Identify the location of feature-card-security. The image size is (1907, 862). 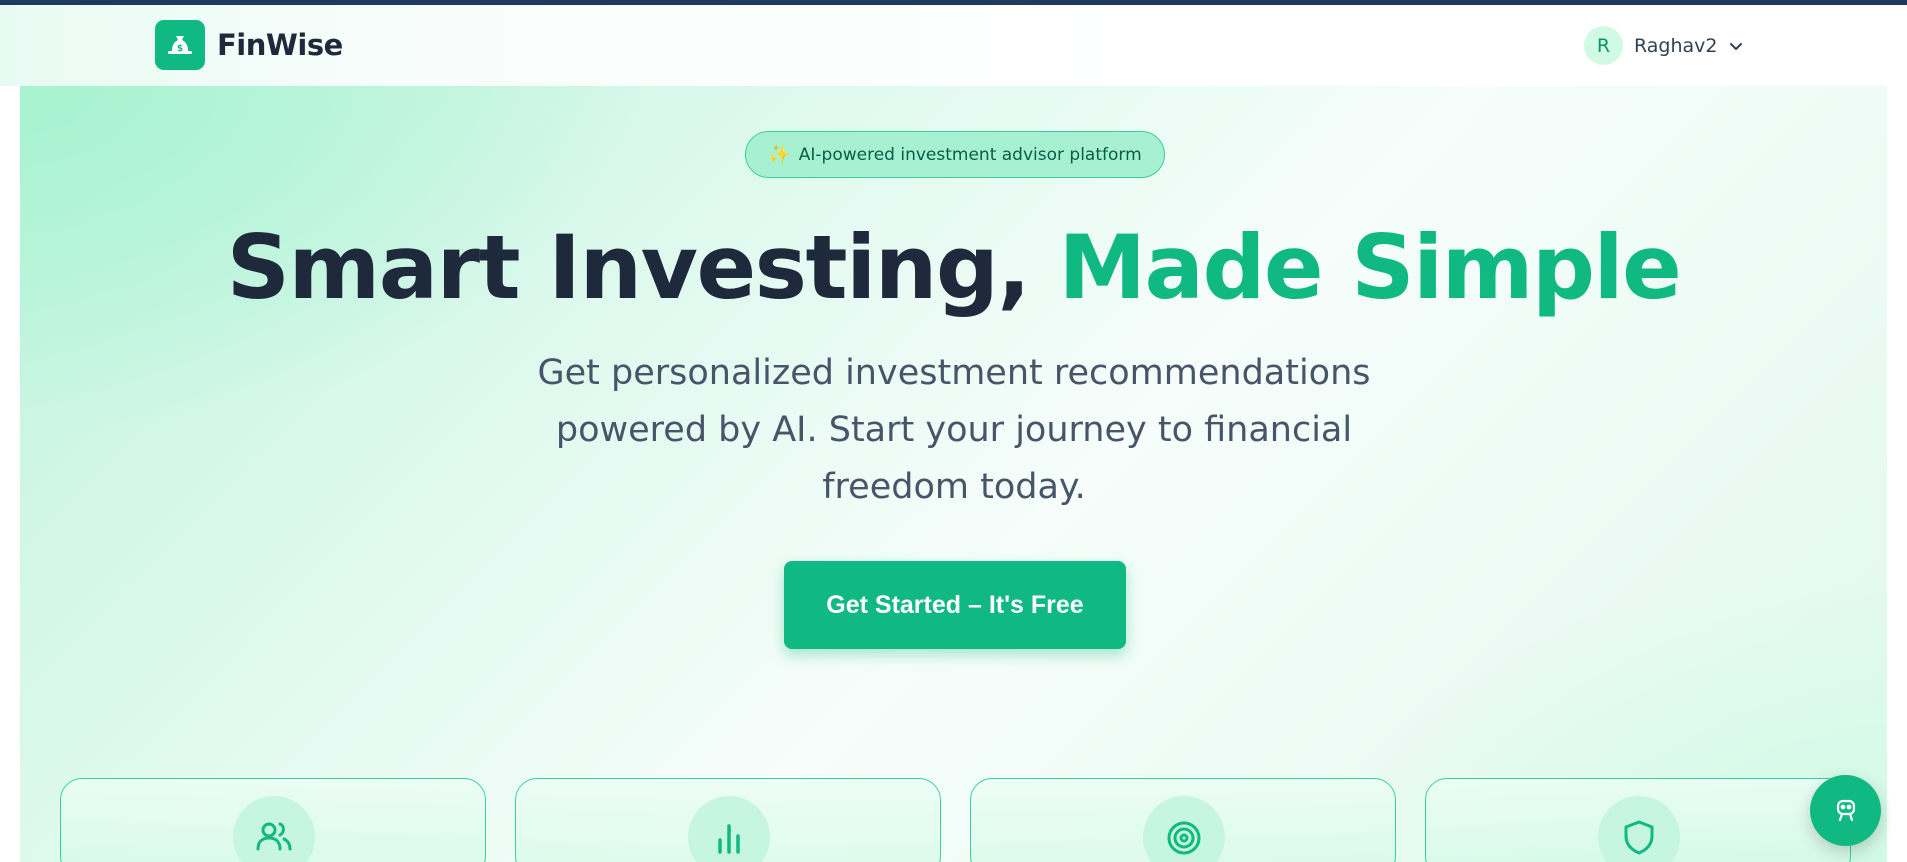
(1638, 820).